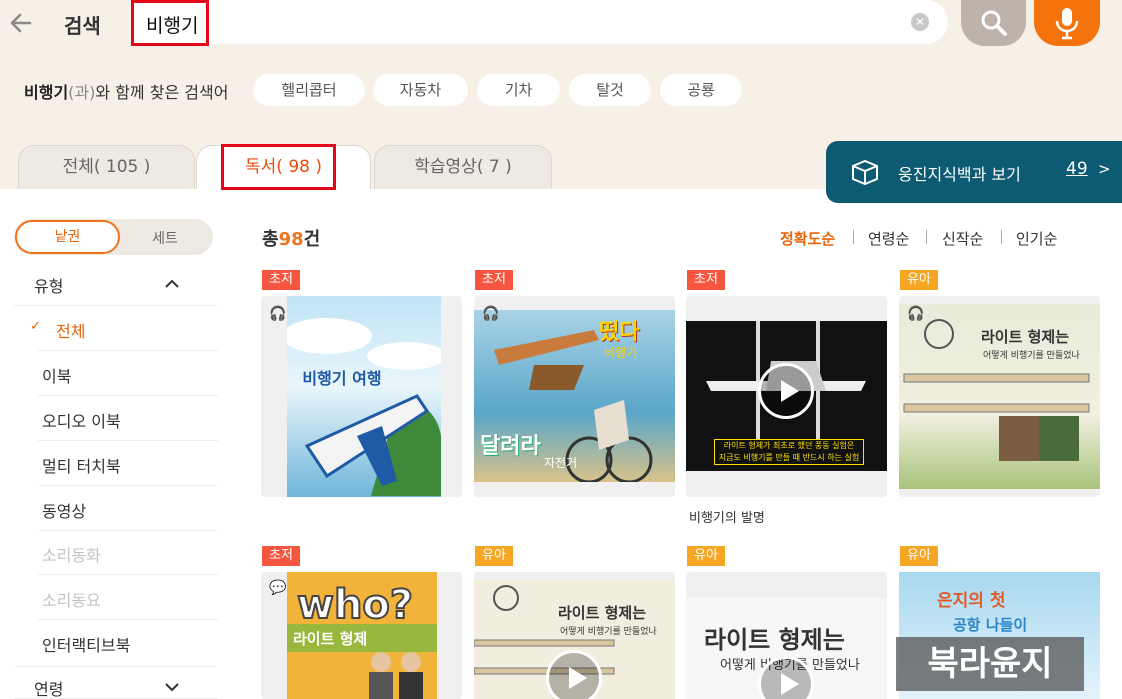  What do you see at coordinates (67, 237) in the screenshot?
I see `toggle-single-volume: 낱권` at bounding box center [67, 237].